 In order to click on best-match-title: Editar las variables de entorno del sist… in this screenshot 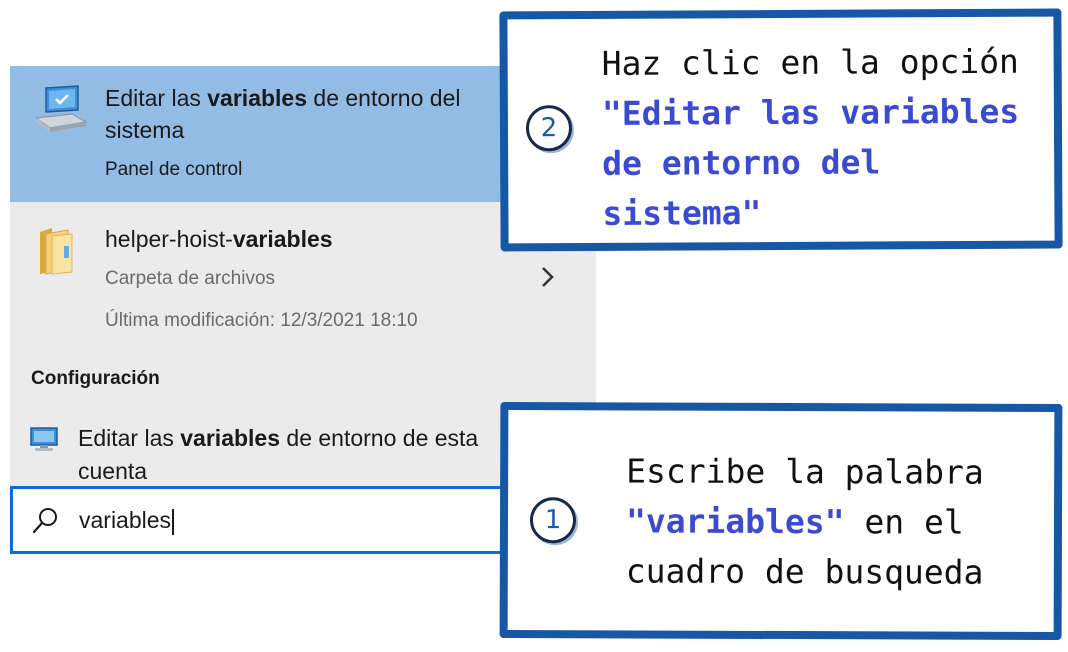, I will do `click(283, 114)`.